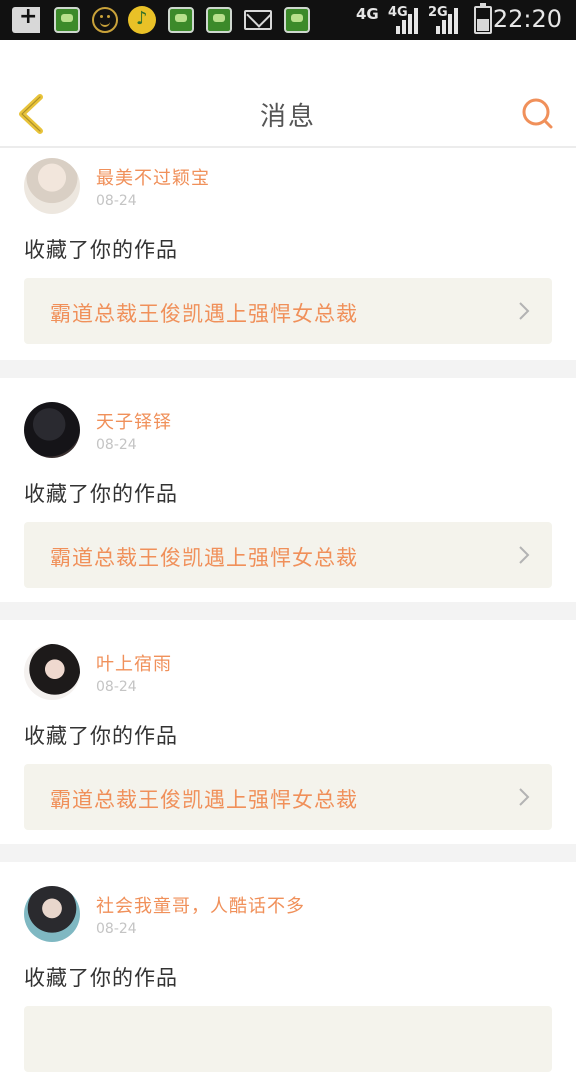  I want to click on work-link, so click(288, 1039).